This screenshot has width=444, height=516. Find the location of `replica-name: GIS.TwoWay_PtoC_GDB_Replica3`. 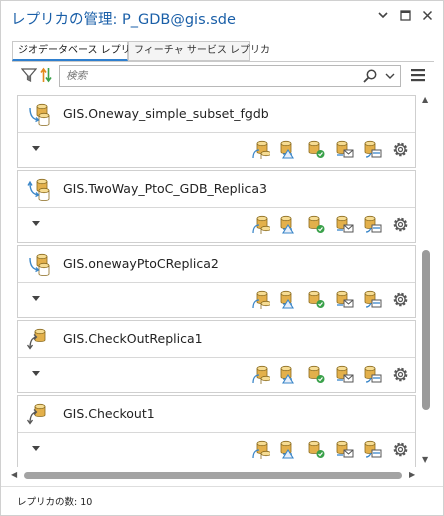

replica-name: GIS.TwoWay_PtoC_GDB_Replica3 is located at coordinates (165, 188).